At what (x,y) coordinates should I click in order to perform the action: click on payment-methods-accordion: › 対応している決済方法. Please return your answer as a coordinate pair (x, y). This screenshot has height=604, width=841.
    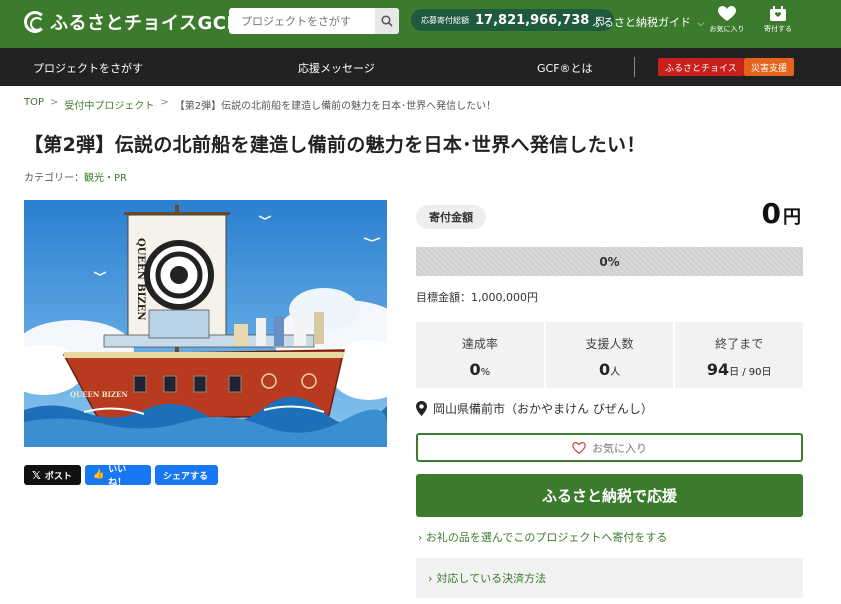
    Looking at the image, I should click on (609, 578).